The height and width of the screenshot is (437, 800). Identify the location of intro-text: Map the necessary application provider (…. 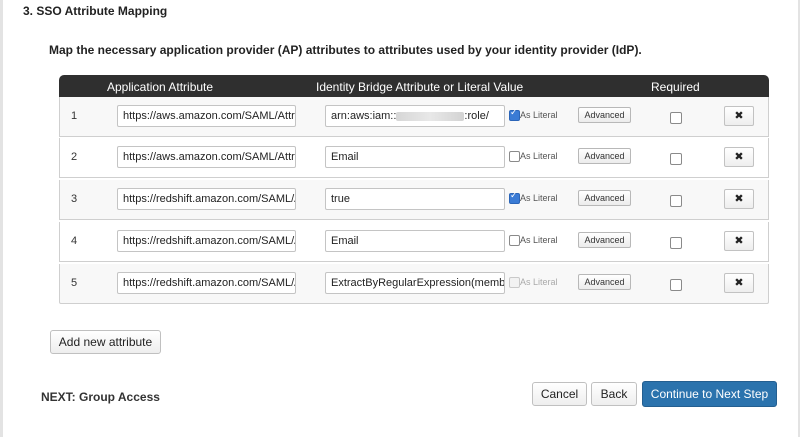
(345, 50).